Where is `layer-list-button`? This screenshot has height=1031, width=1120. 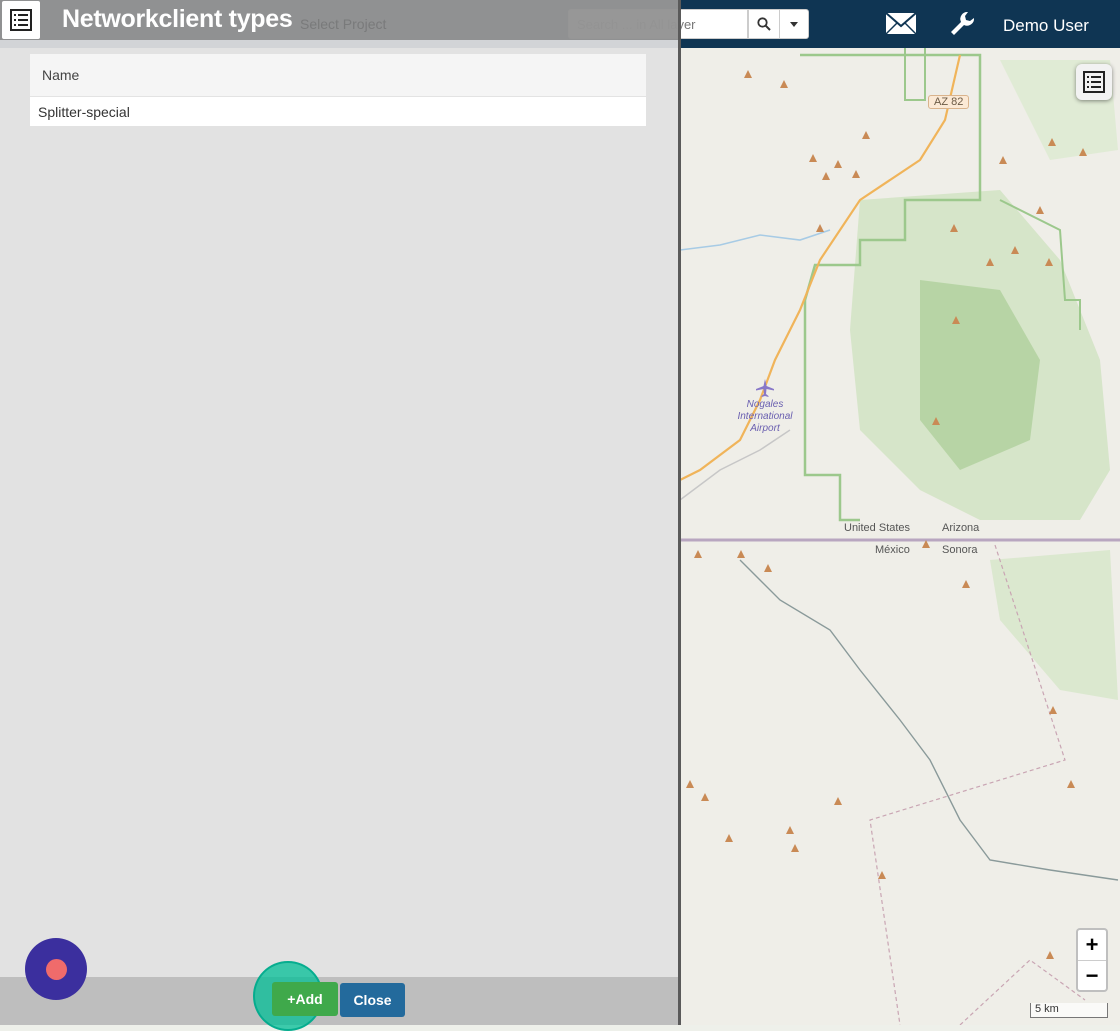 layer-list-button is located at coordinates (1094, 82).